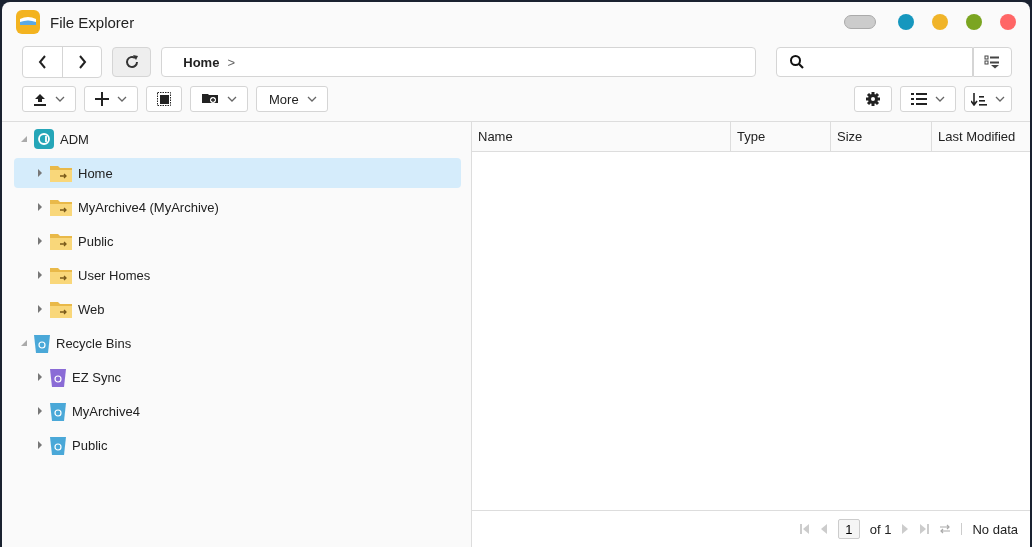  Describe the element at coordinates (874, 62) in the screenshot. I see `search-field` at that location.